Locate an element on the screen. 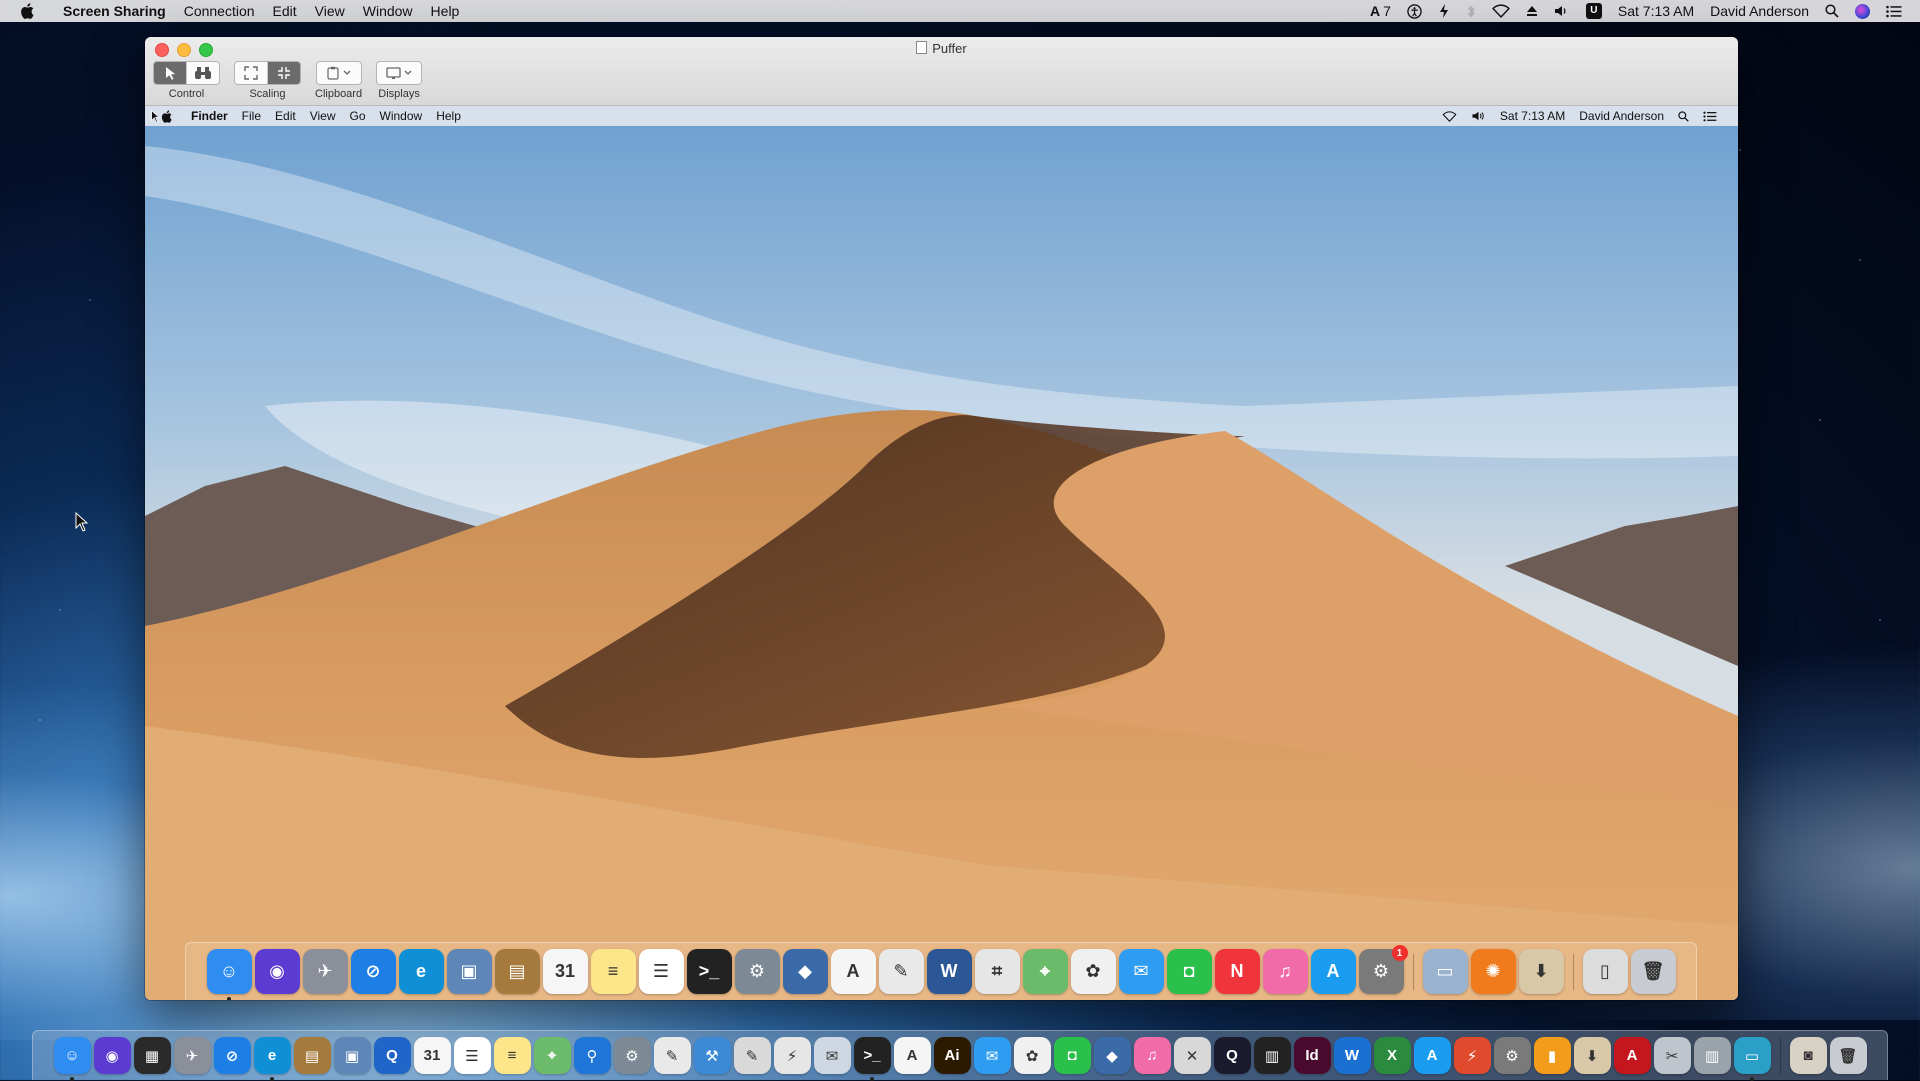  remote-dock-itunes-icon: ♫ is located at coordinates (1285, 971).